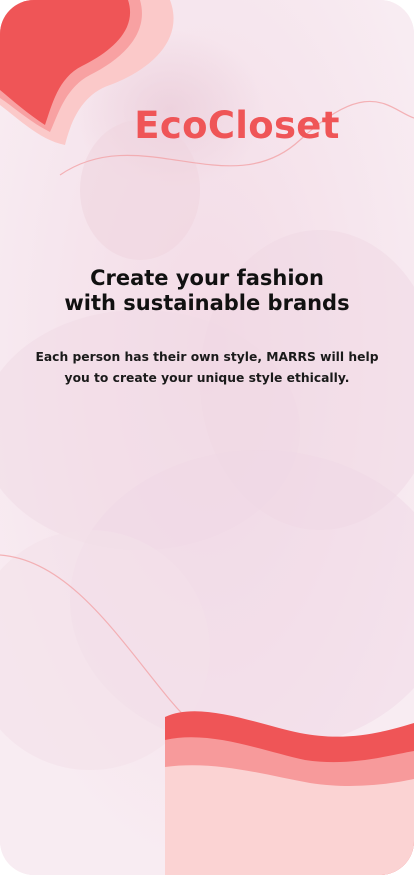 The image size is (414, 875). What do you see at coordinates (237, 125) in the screenshot?
I see `brand-logo: EcoCloset` at bounding box center [237, 125].